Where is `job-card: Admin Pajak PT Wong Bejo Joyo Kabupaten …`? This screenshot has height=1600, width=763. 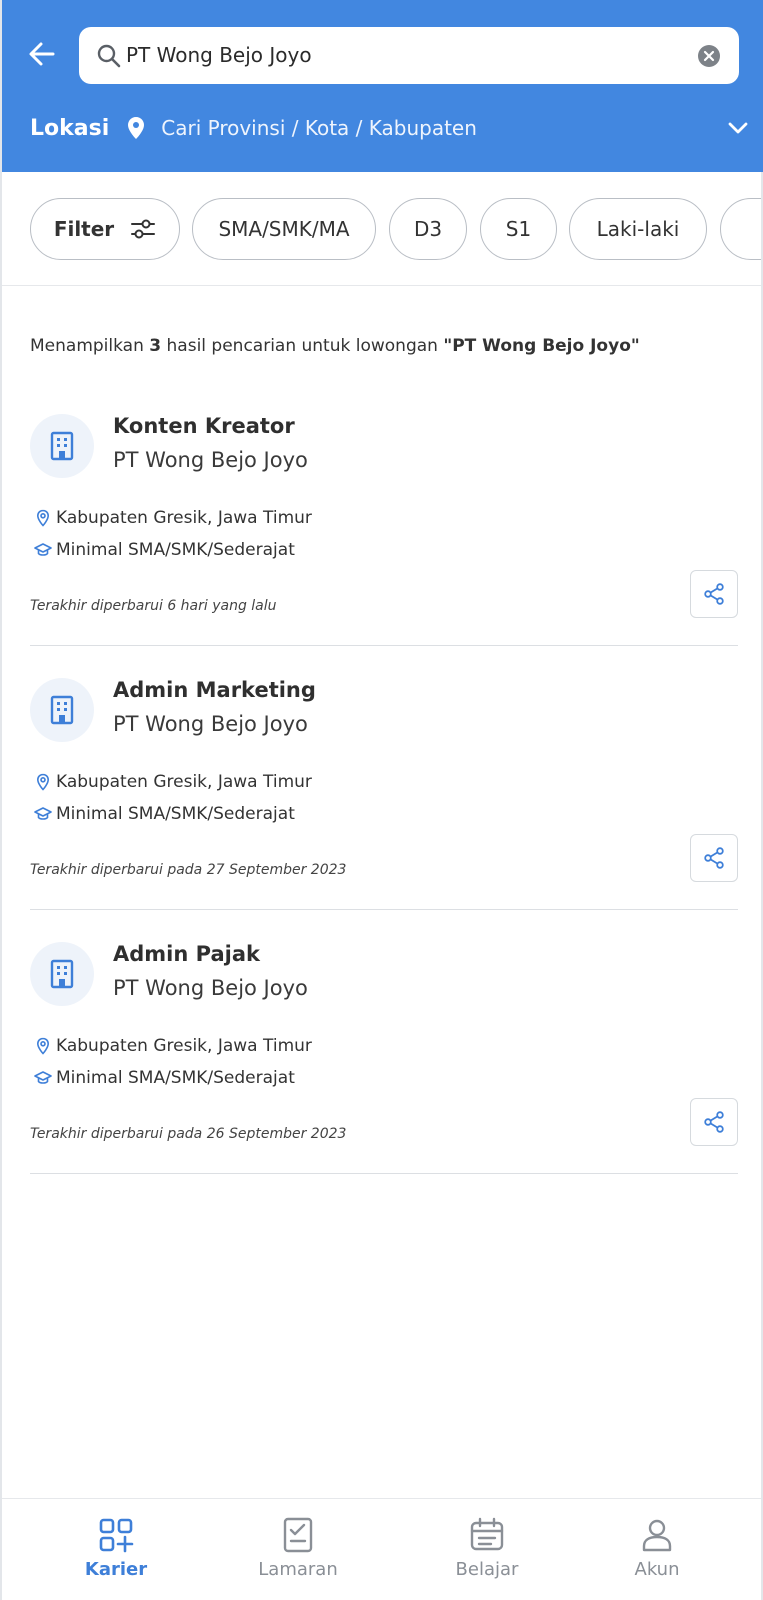 job-card: Admin Pajak PT Wong Bejo Joyo Kabupaten … is located at coordinates (384, 1051).